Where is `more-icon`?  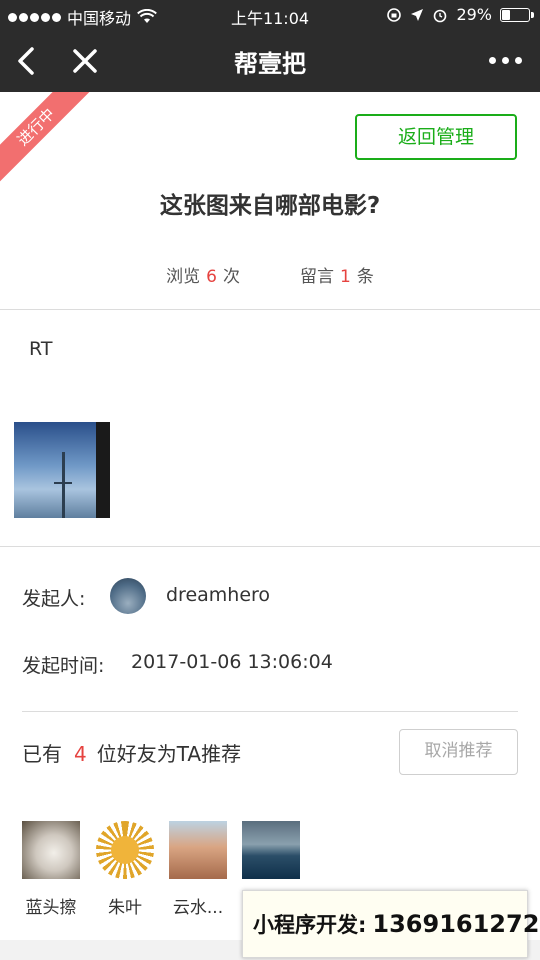 more-icon is located at coordinates (505, 60).